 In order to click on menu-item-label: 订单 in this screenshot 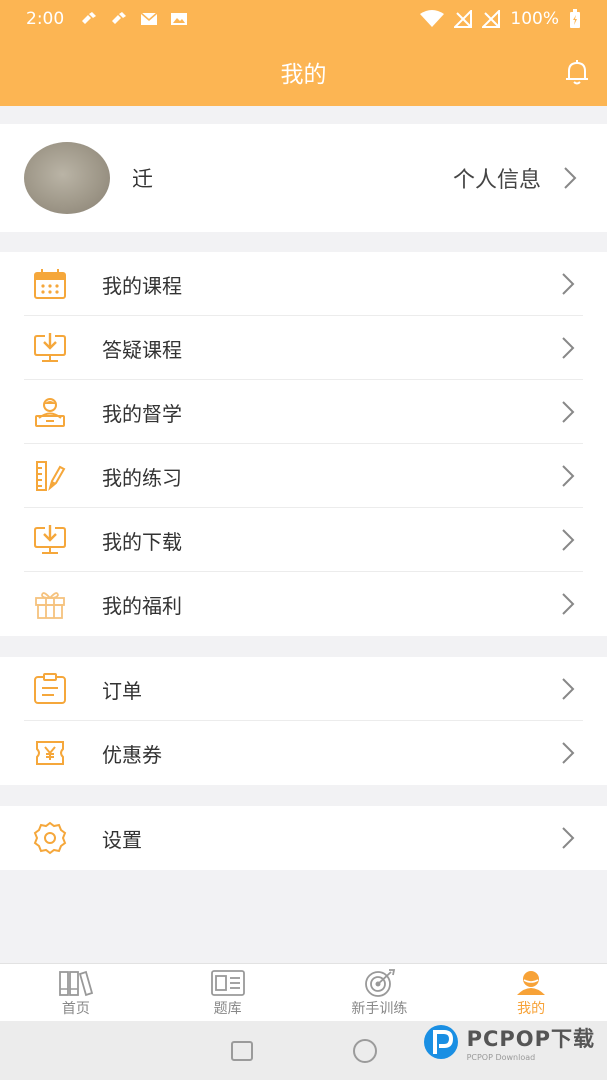, I will do `click(122, 690)`.